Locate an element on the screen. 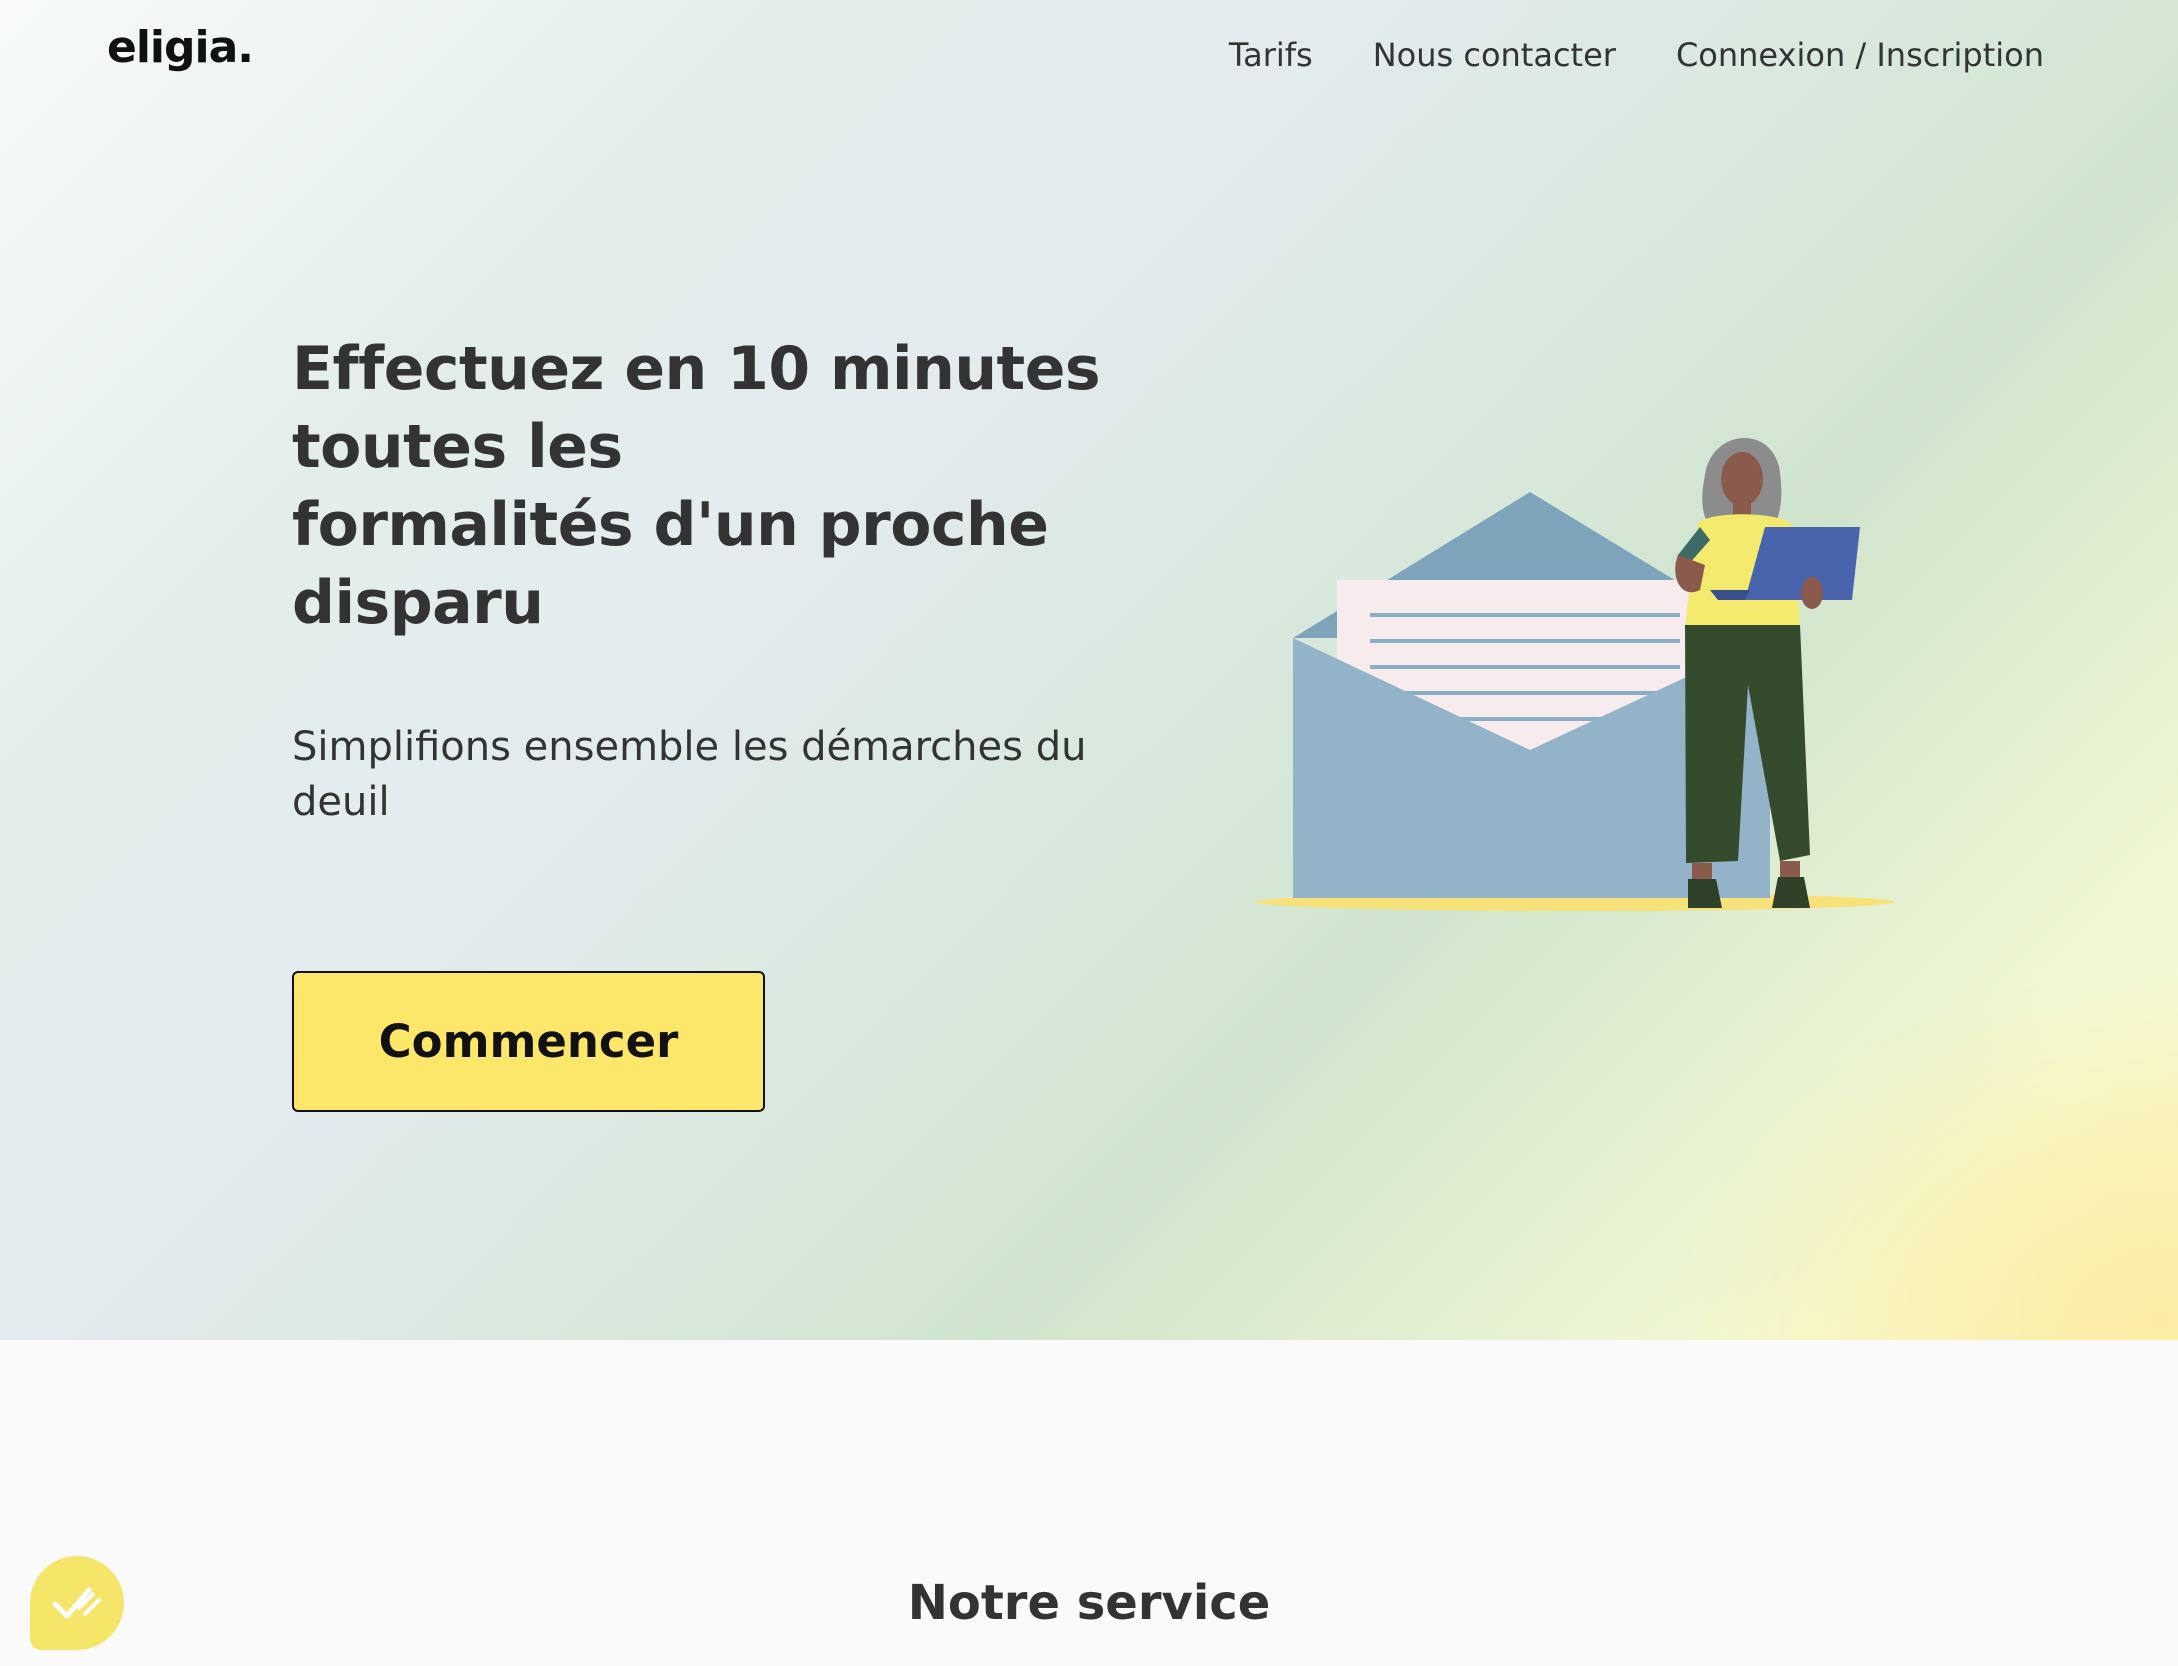 Image resolution: width=2178 pixels, height=1666 pixels. person-right-ankle is located at coordinates (1790, 870).